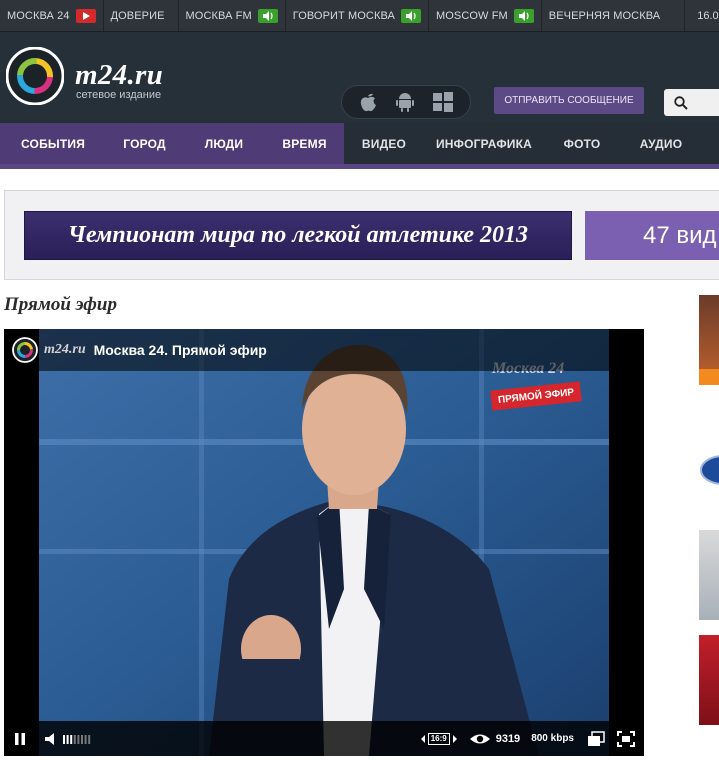 The image size is (719, 760). I want to click on nav-item-video: ВИДЕО, so click(384, 143).